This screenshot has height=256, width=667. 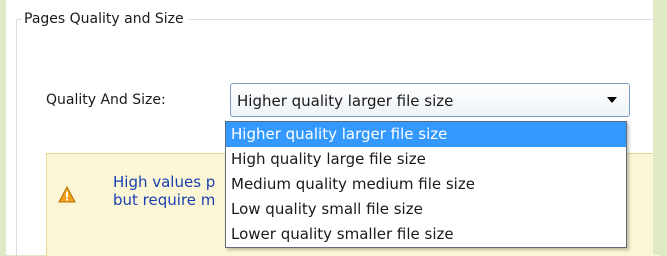 What do you see at coordinates (164, 200) in the screenshot?
I see `warning-line-2: but require m` at bounding box center [164, 200].